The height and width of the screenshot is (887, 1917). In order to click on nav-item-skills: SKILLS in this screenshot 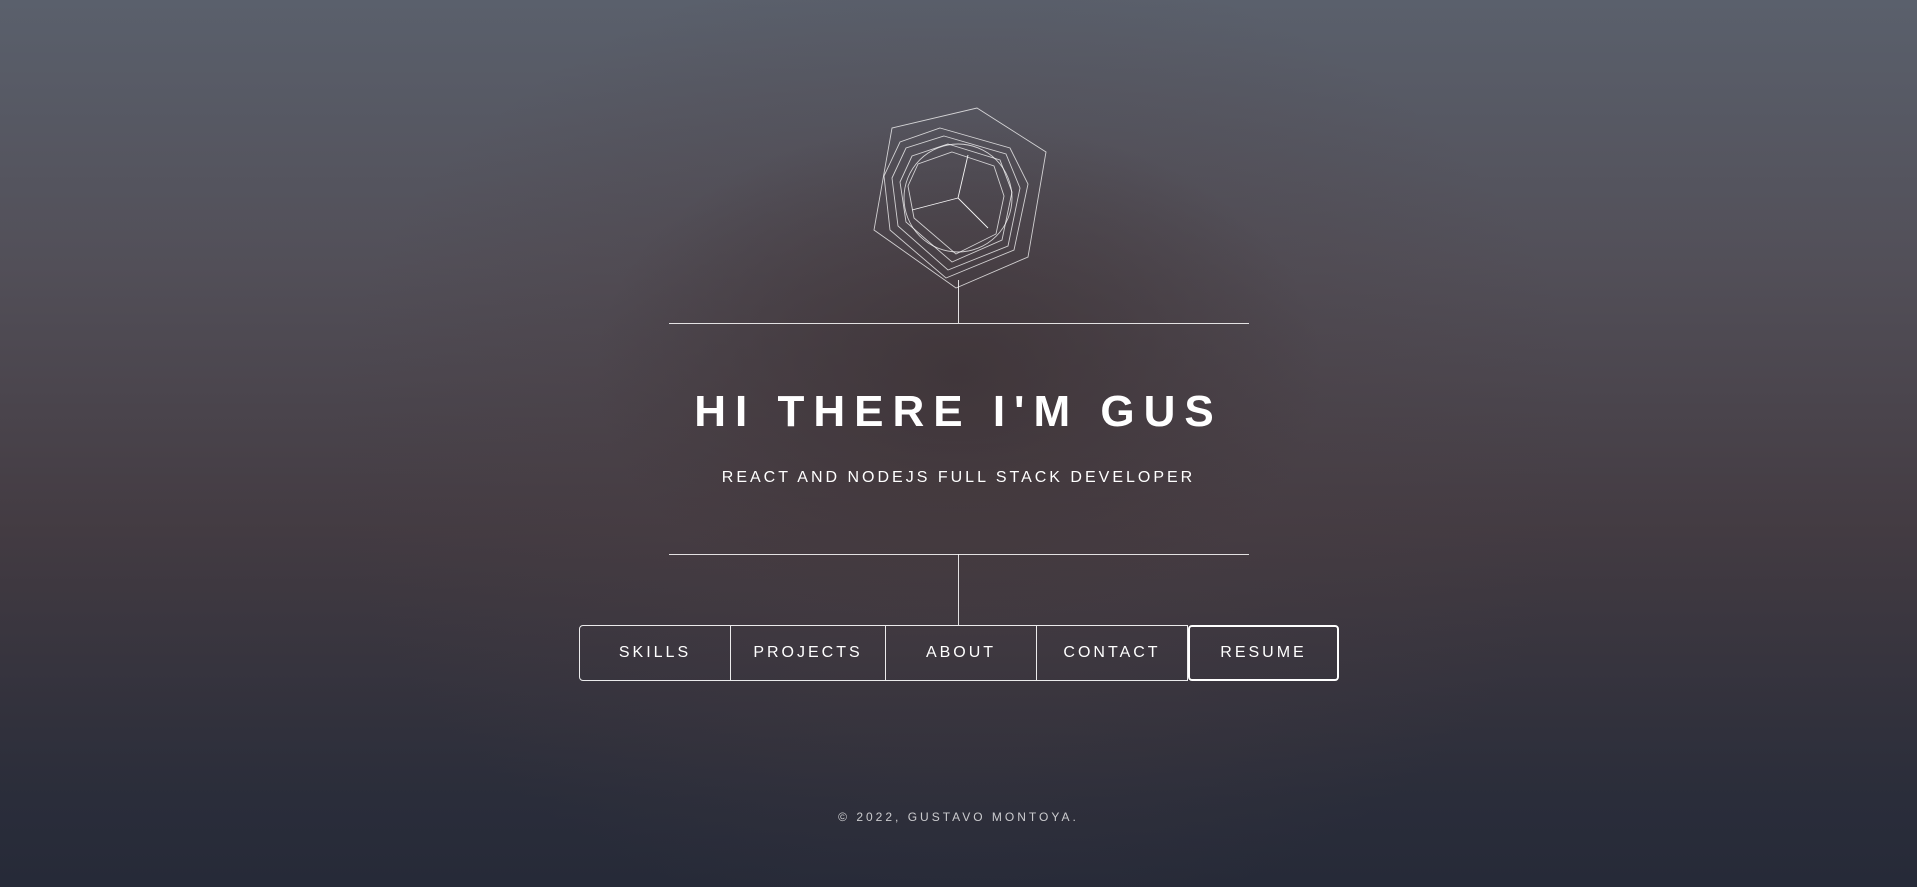, I will do `click(655, 653)`.